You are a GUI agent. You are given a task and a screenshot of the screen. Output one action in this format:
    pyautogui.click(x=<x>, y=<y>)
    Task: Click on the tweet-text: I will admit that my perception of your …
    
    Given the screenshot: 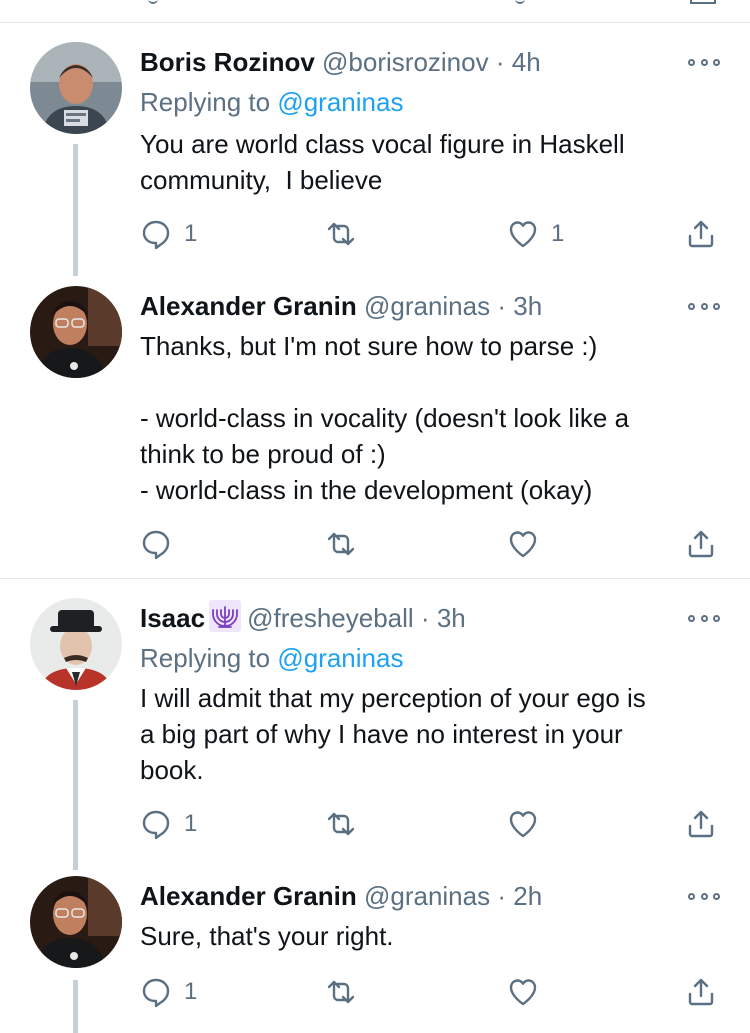 What is the action you would take?
    pyautogui.click(x=393, y=734)
    